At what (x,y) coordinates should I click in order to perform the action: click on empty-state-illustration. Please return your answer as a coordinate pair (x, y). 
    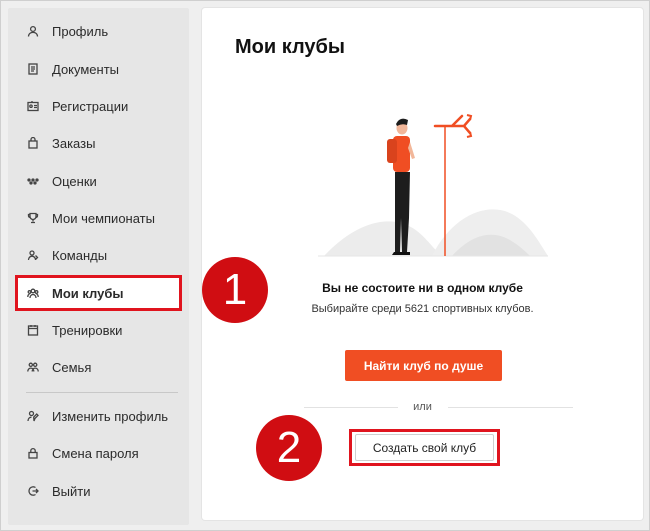
    Looking at the image, I should click on (433, 185).